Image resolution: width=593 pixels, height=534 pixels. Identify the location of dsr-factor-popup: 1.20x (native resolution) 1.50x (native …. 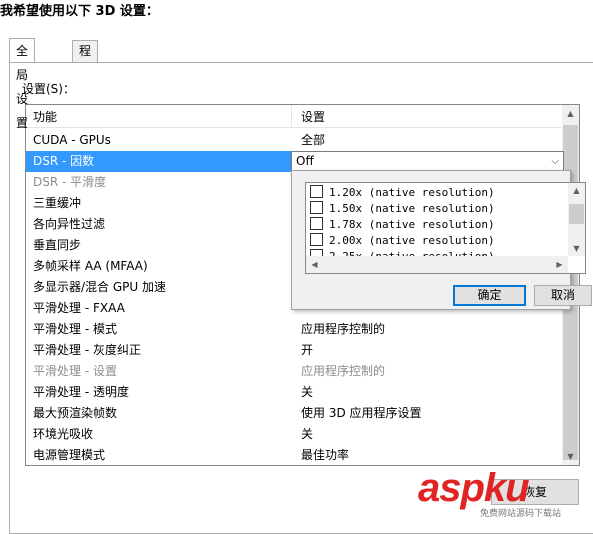
(441, 240).